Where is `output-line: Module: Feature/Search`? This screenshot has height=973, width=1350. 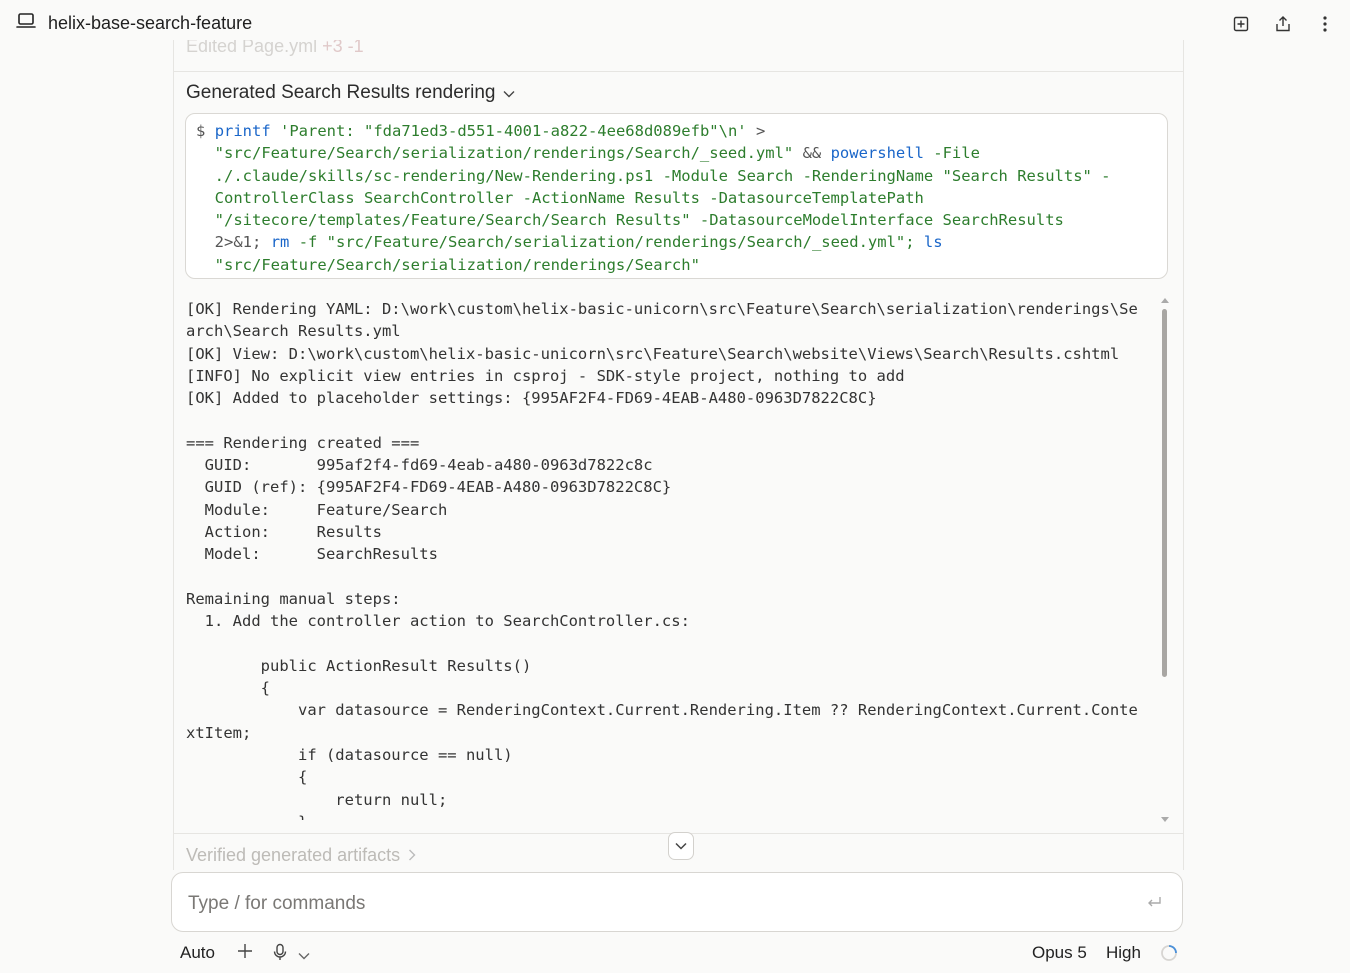
output-line: Module: Feature/Search is located at coordinates (317, 509).